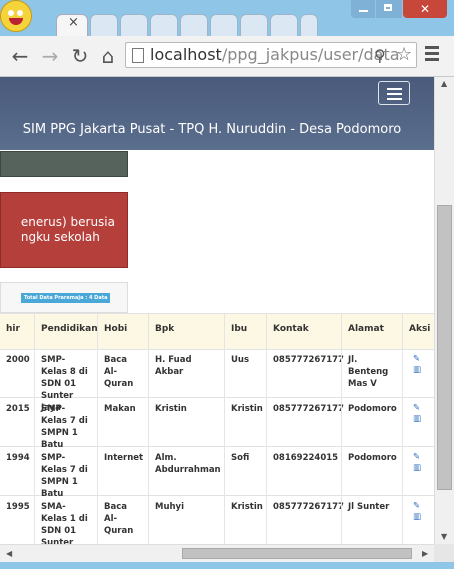 The width and height of the screenshot is (454, 569). I want to click on column-header: Alamat, so click(371, 331).